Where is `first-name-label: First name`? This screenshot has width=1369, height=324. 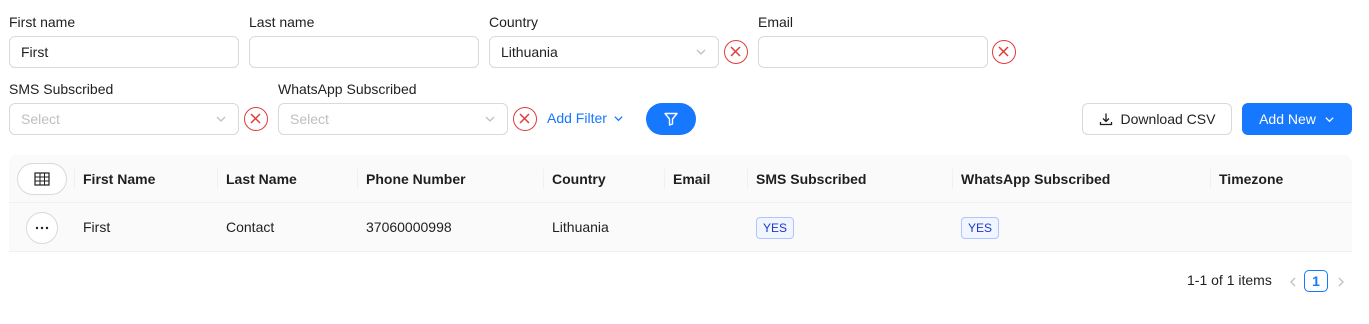 first-name-label: First name is located at coordinates (42, 22).